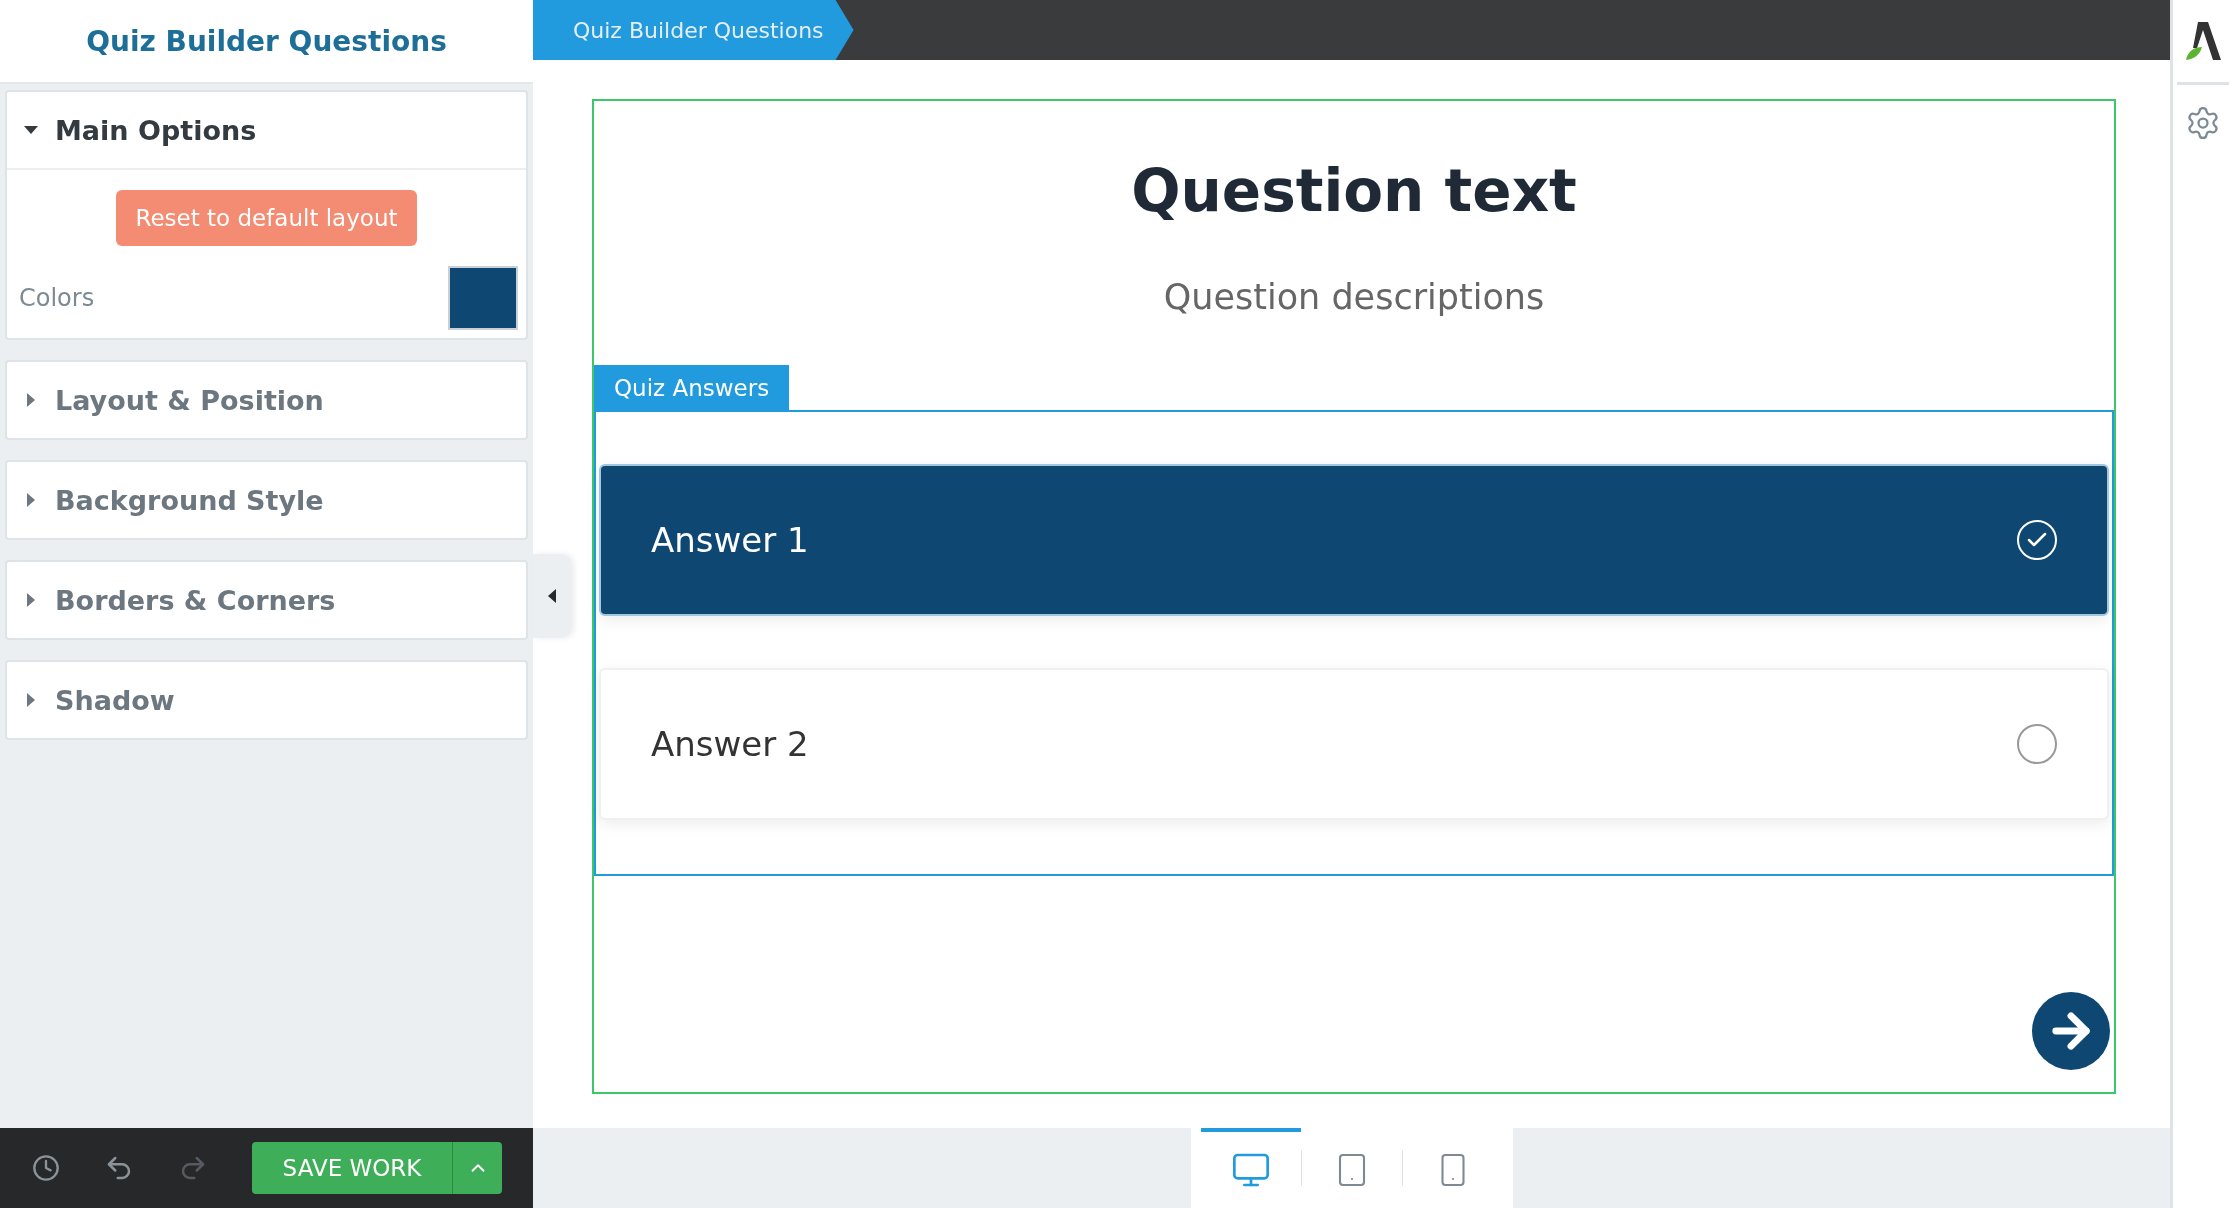  Describe the element at coordinates (1354, 191) in the screenshot. I see `question-title: Question text` at that location.